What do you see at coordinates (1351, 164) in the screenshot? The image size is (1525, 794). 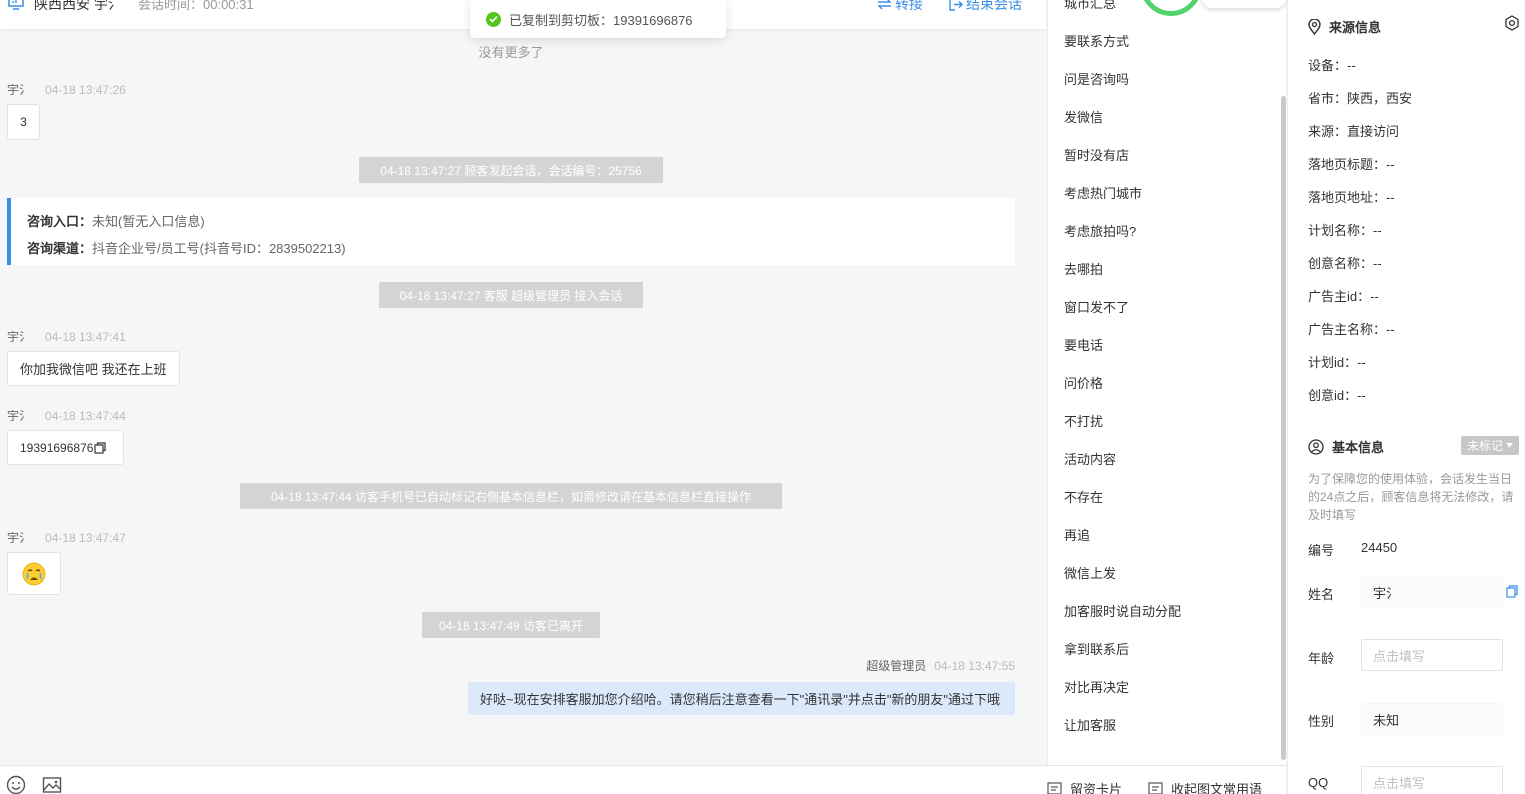 I see `source-landing-title: 落地页标题：--` at bounding box center [1351, 164].